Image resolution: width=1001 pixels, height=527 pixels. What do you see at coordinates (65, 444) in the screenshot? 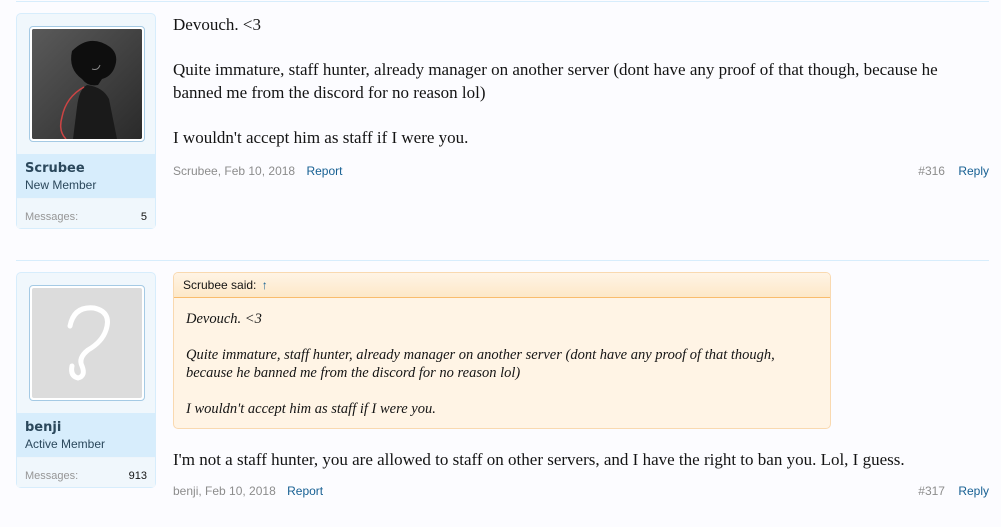
I see `user-title: Active Member` at bounding box center [65, 444].